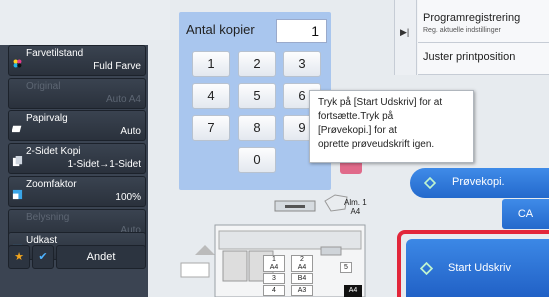 The image size is (549, 297). Describe the element at coordinates (48, 217) in the screenshot. I see `exposure-label: Belysning` at that location.